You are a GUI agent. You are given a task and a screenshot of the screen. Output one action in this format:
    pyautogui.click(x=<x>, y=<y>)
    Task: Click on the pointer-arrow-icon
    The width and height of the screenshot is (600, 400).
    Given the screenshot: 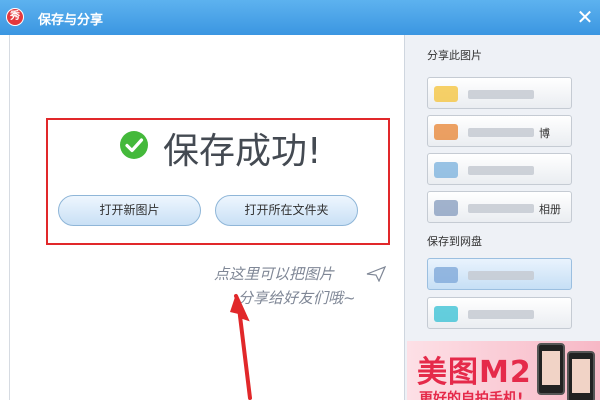 What is the action you would take?
    pyautogui.click(x=241, y=347)
    